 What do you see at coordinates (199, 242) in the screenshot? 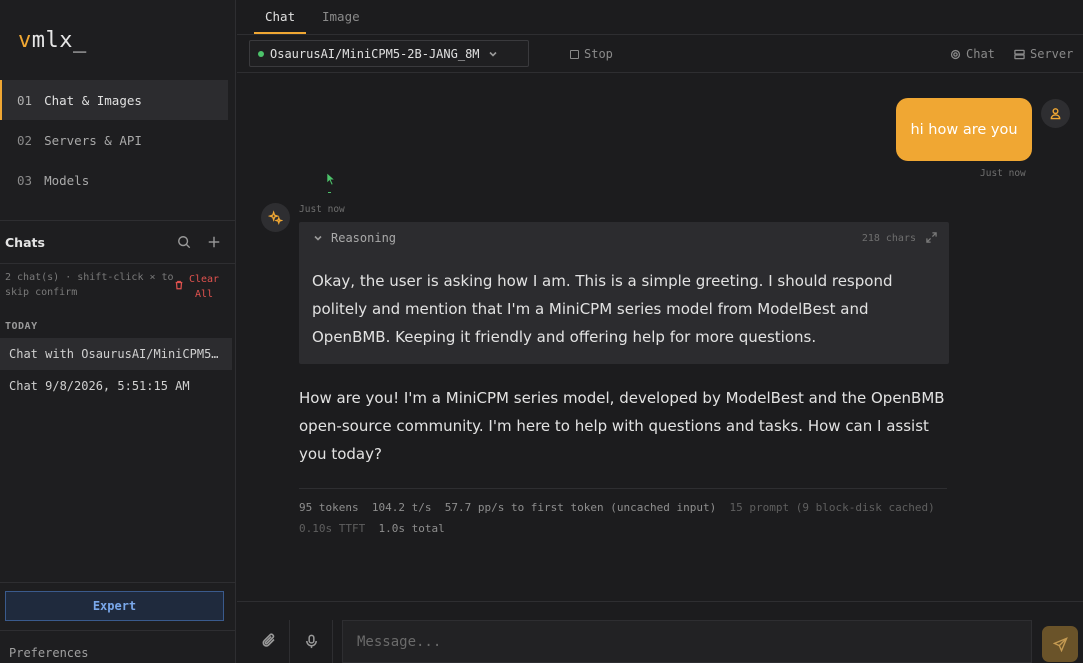
I see `chats-actions` at bounding box center [199, 242].